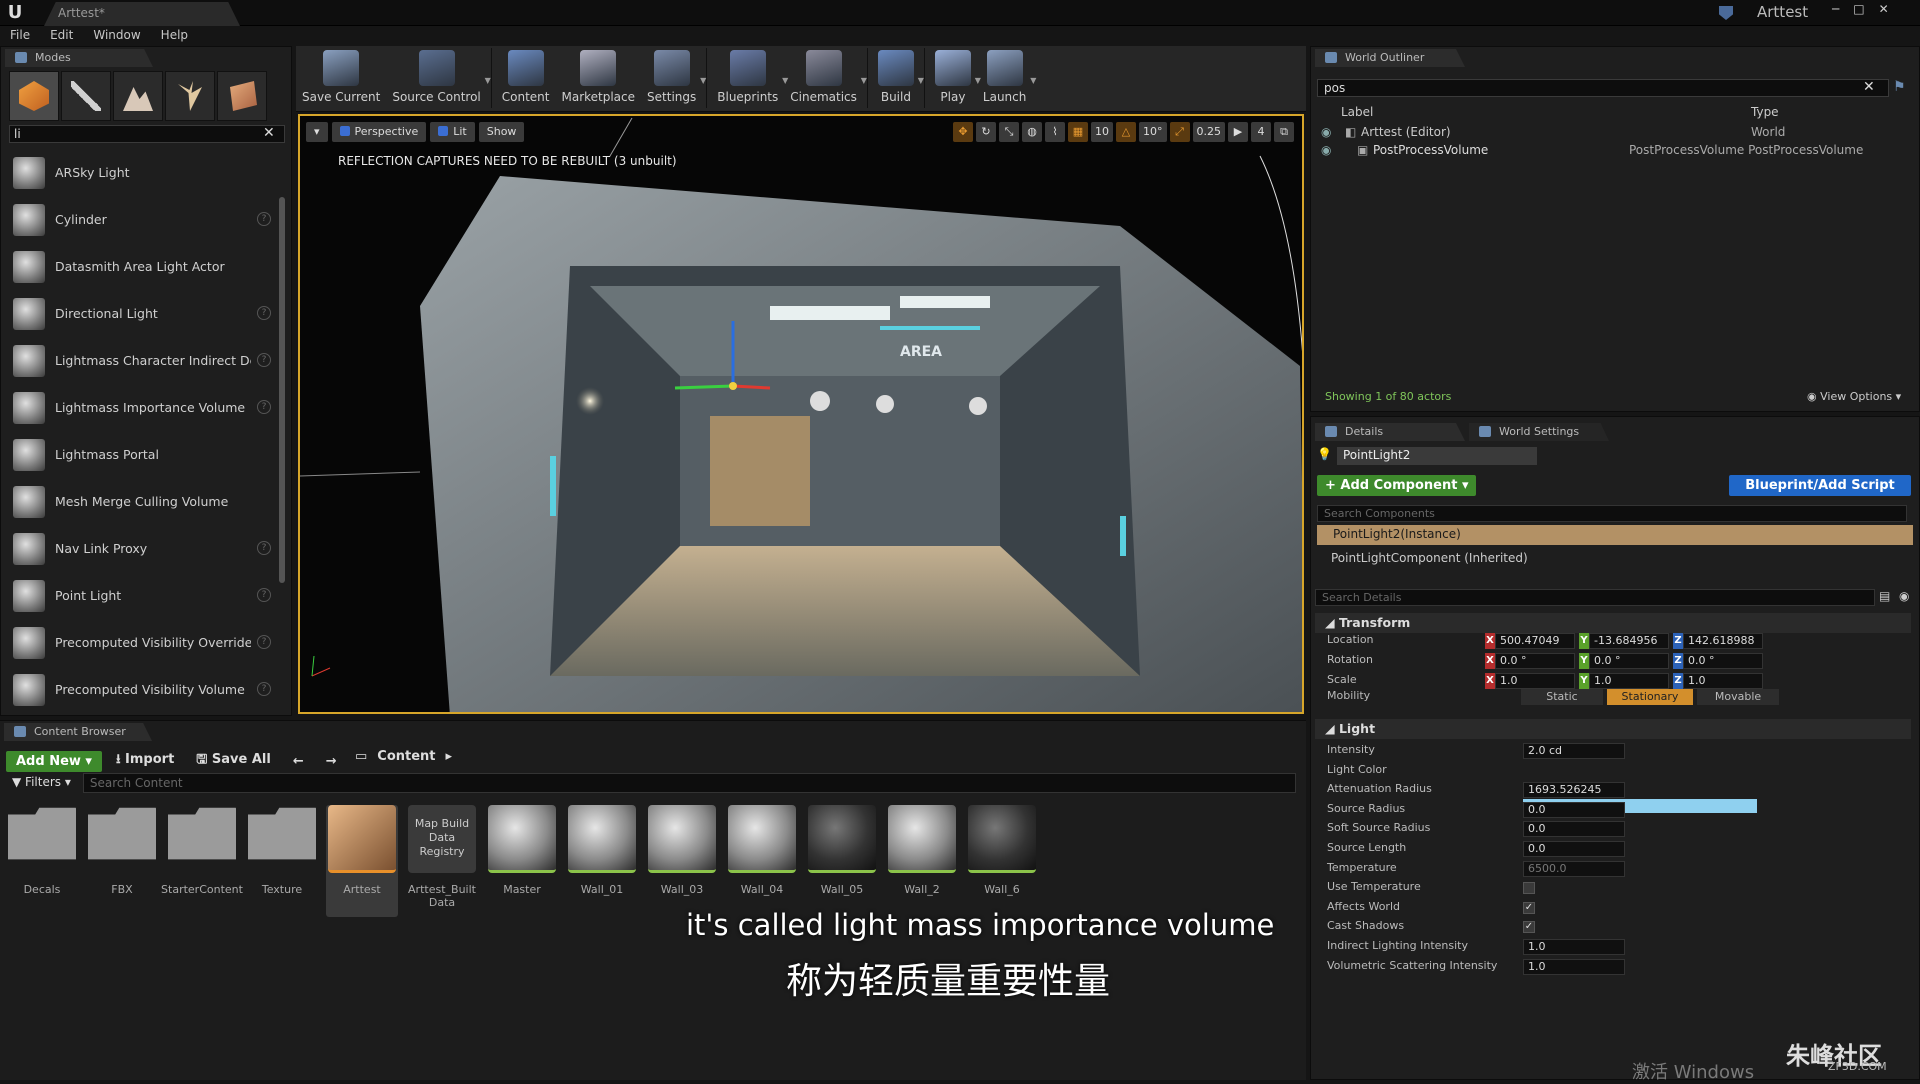 Image resolution: width=1920 pixels, height=1084 pixels. I want to click on modes-search-input: li, so click(147, 134).